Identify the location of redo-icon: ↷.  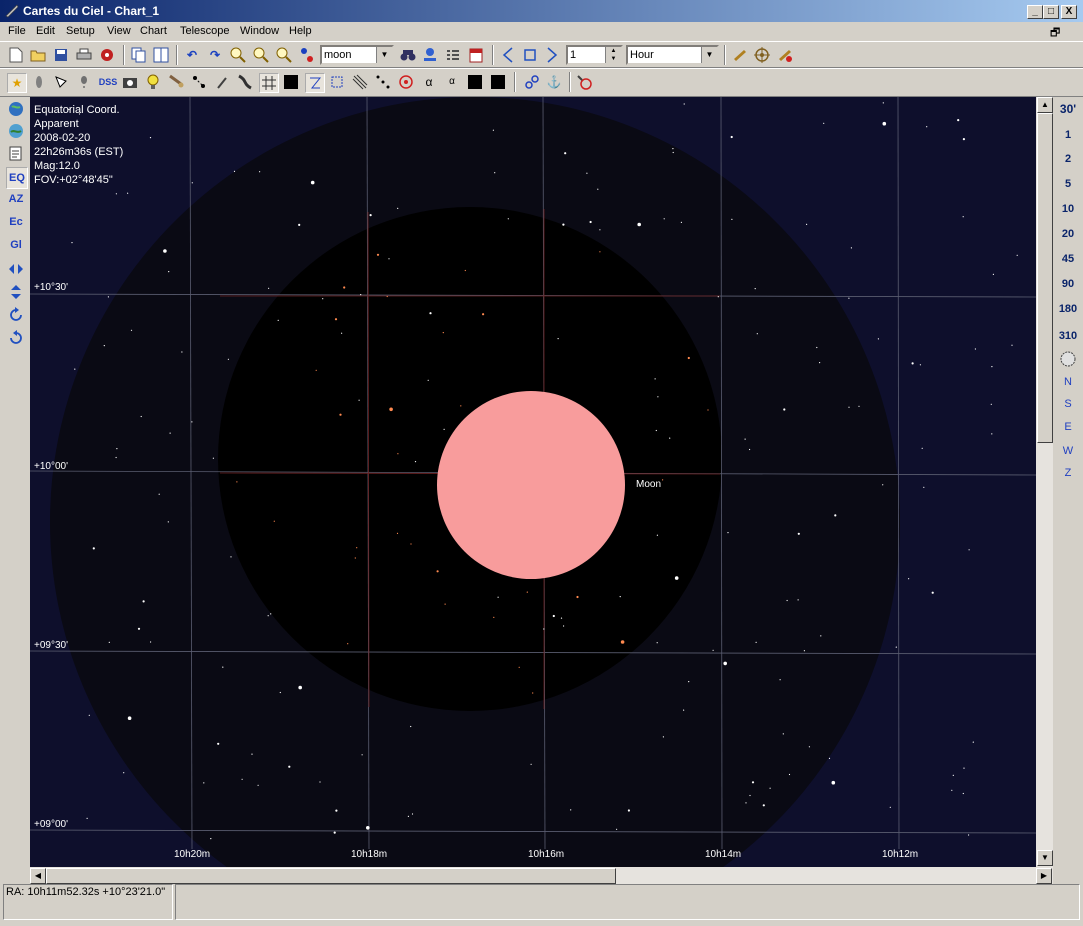
(215, 55).